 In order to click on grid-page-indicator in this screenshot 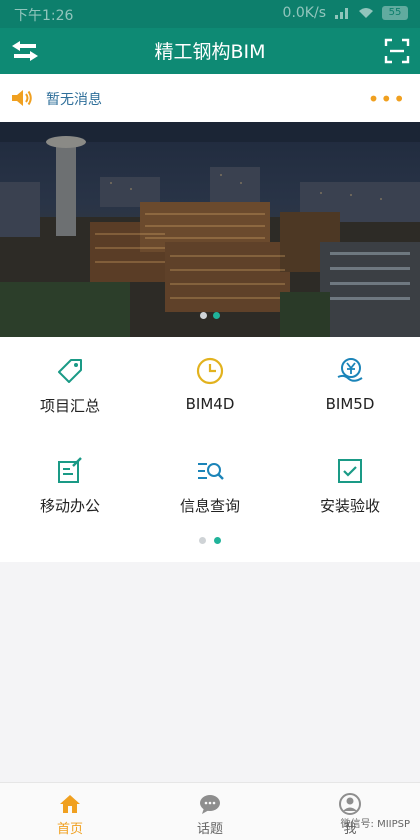, I will do `click(210, 540)`.